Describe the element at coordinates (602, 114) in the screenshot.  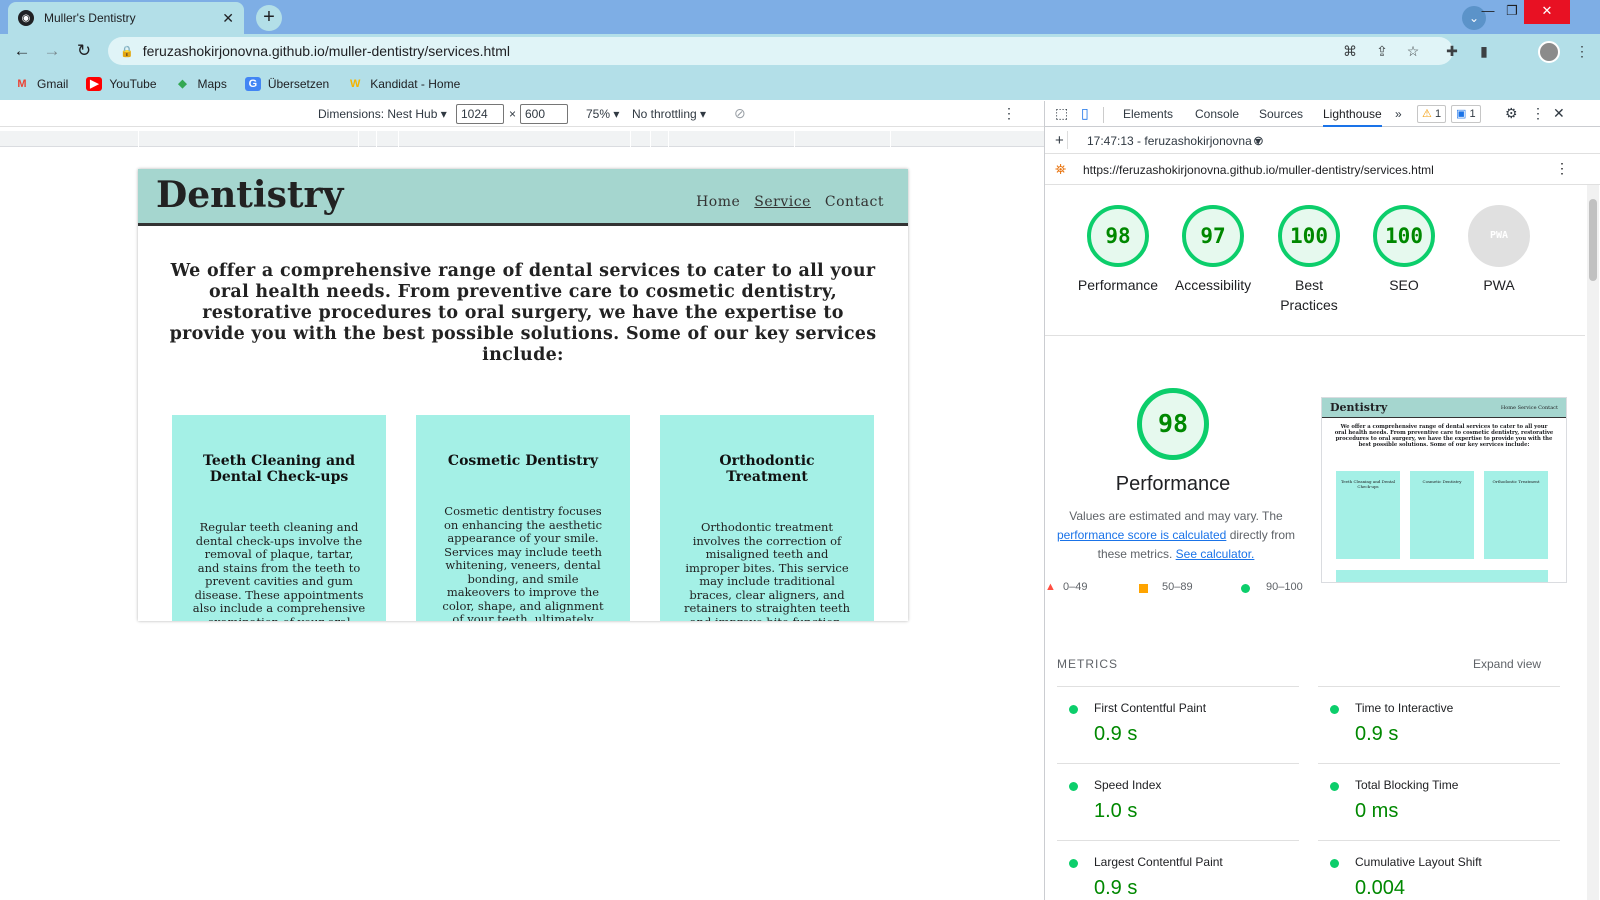
I see `zoom-select: 75% ▾` at that location.